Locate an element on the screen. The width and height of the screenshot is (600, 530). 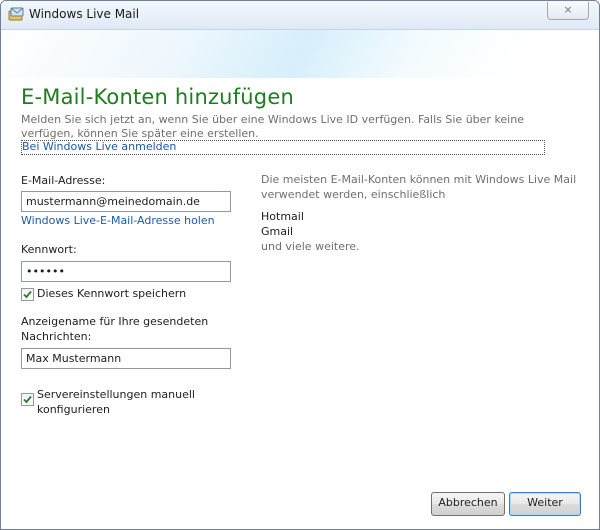
close-icon: × is located at coordinates (568, 9).